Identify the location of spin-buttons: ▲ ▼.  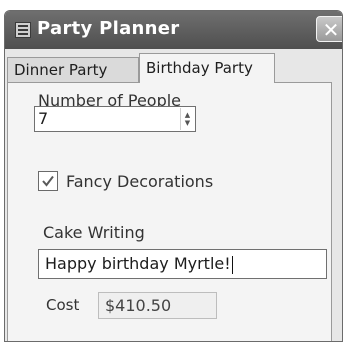
(187, 119).